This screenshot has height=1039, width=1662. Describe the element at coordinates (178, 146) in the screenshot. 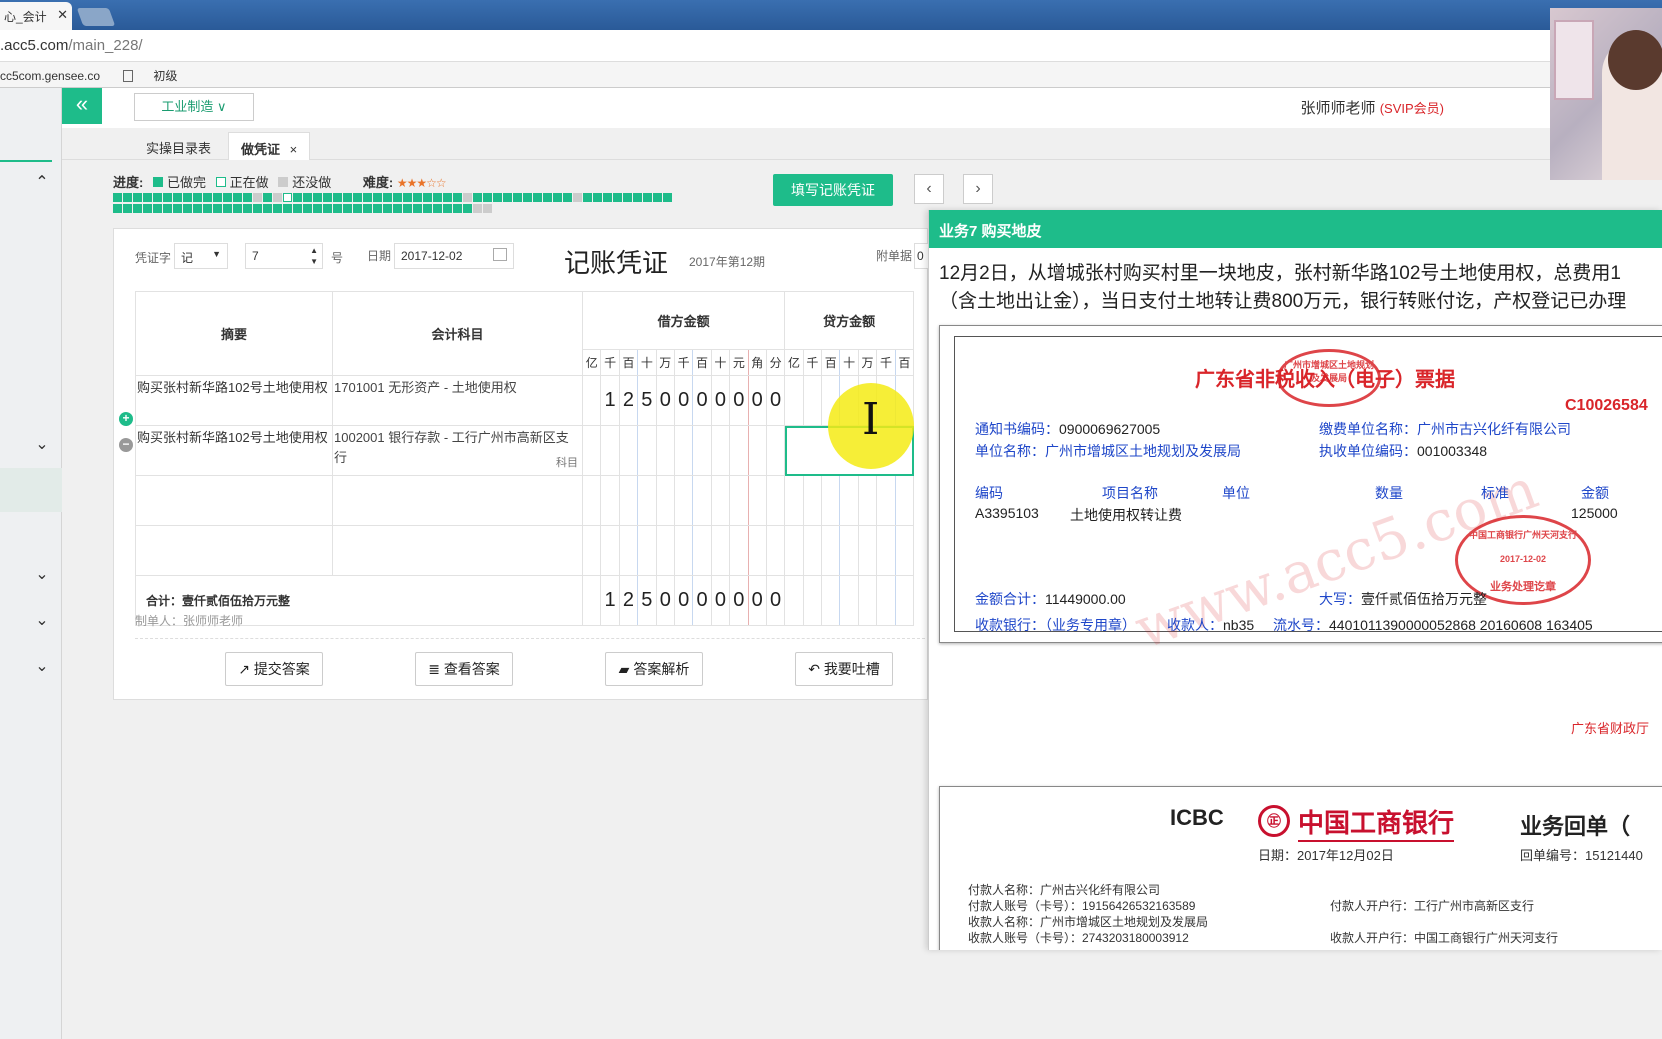

I see `tab-practice-list: 实操目录表` at that location.